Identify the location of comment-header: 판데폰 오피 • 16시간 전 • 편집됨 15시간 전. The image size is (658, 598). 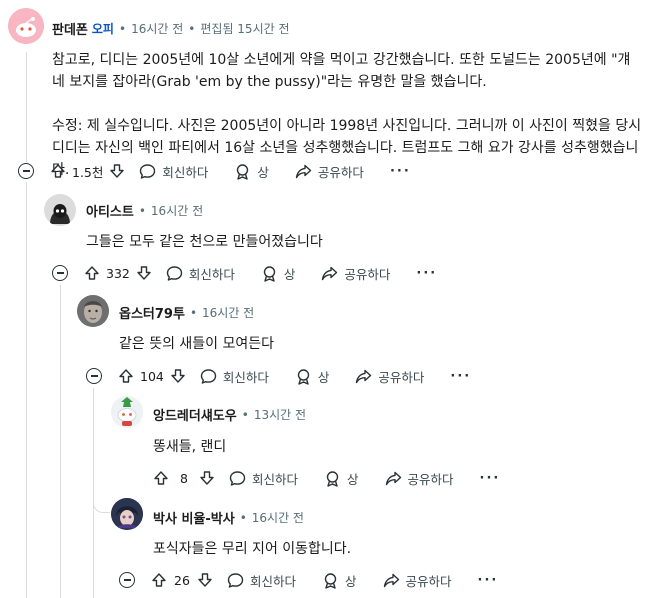
(171, 29).